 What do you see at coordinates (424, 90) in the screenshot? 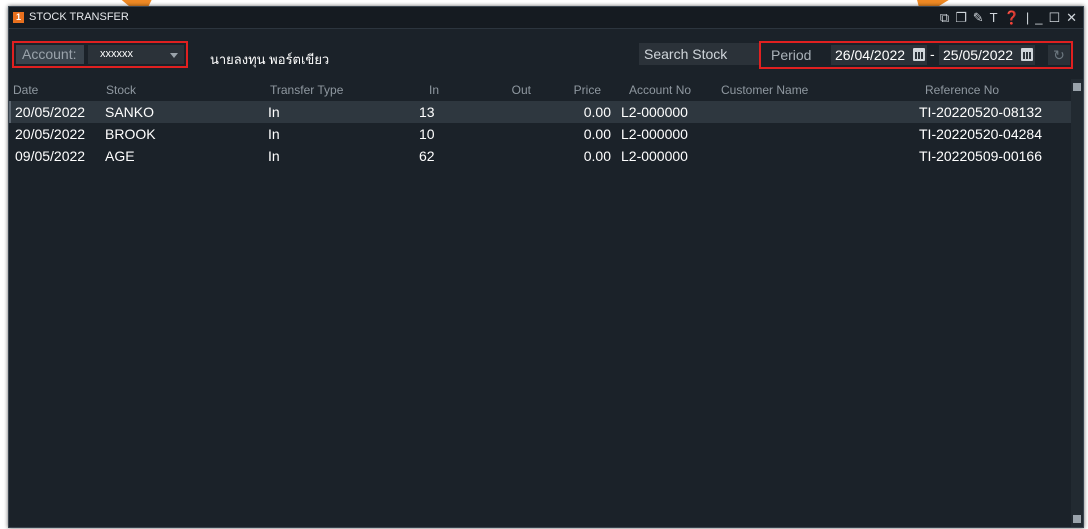
I see `col-in: In` at bounding box center [424, 90].